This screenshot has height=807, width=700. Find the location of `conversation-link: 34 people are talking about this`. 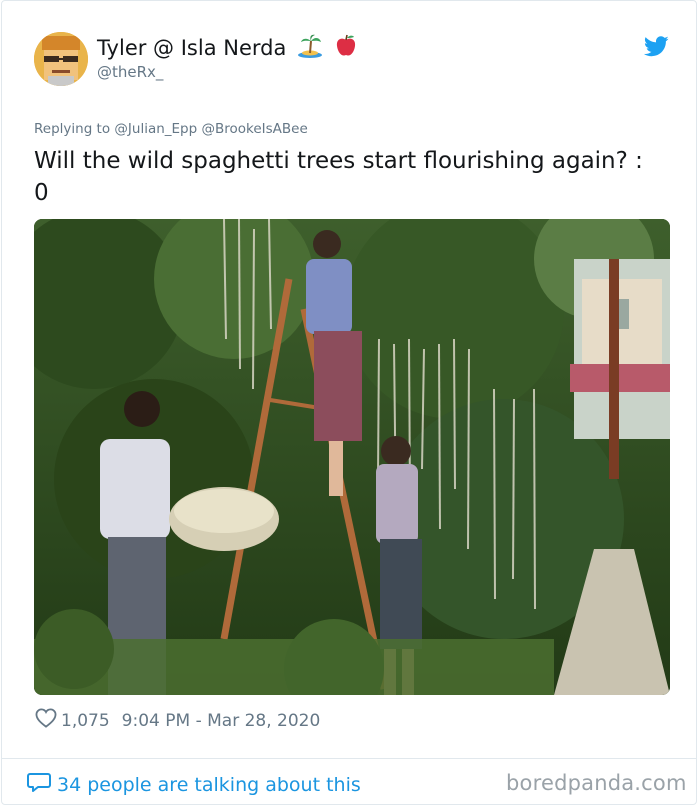

conversation-link: 34 people are talking about this is located at coordinates (194, 784).